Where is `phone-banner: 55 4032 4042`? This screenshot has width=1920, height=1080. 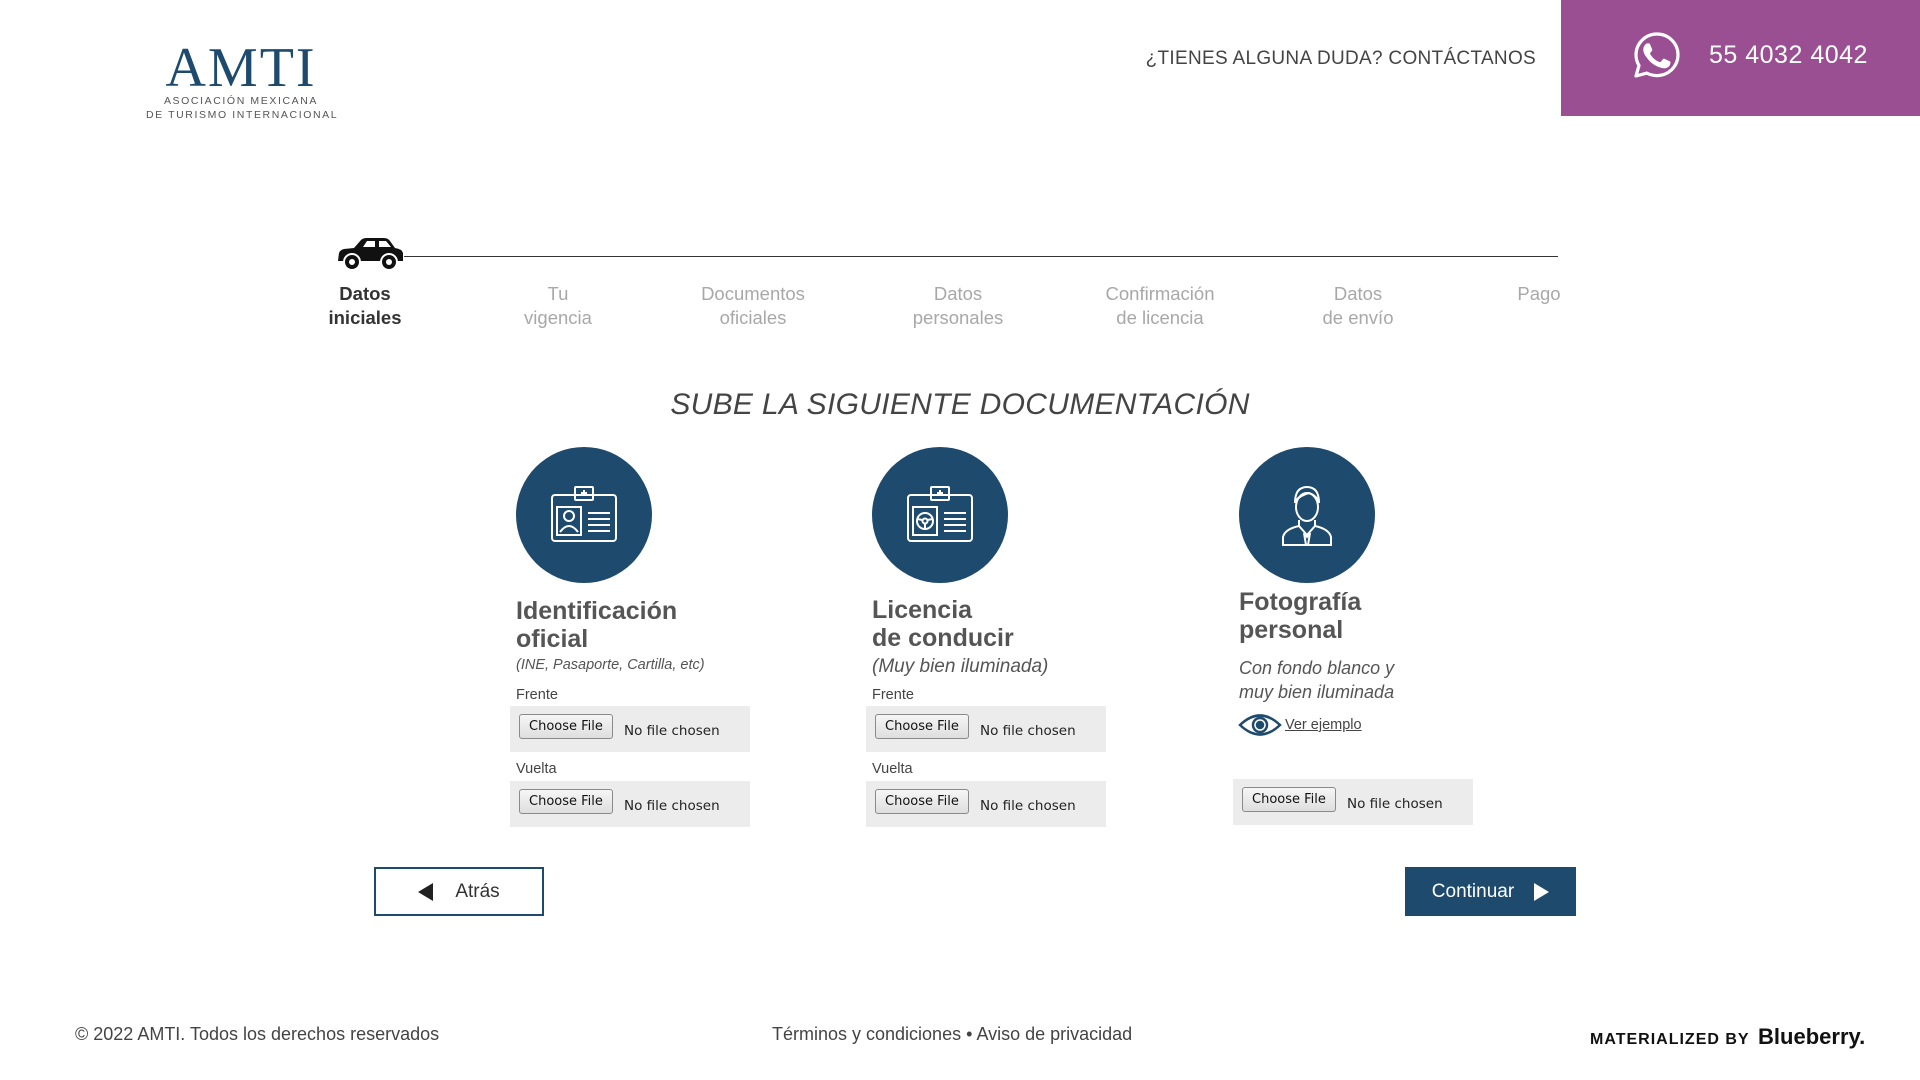
phone-banner: 55 4032 4042 is located at coordinates (1740, 58).